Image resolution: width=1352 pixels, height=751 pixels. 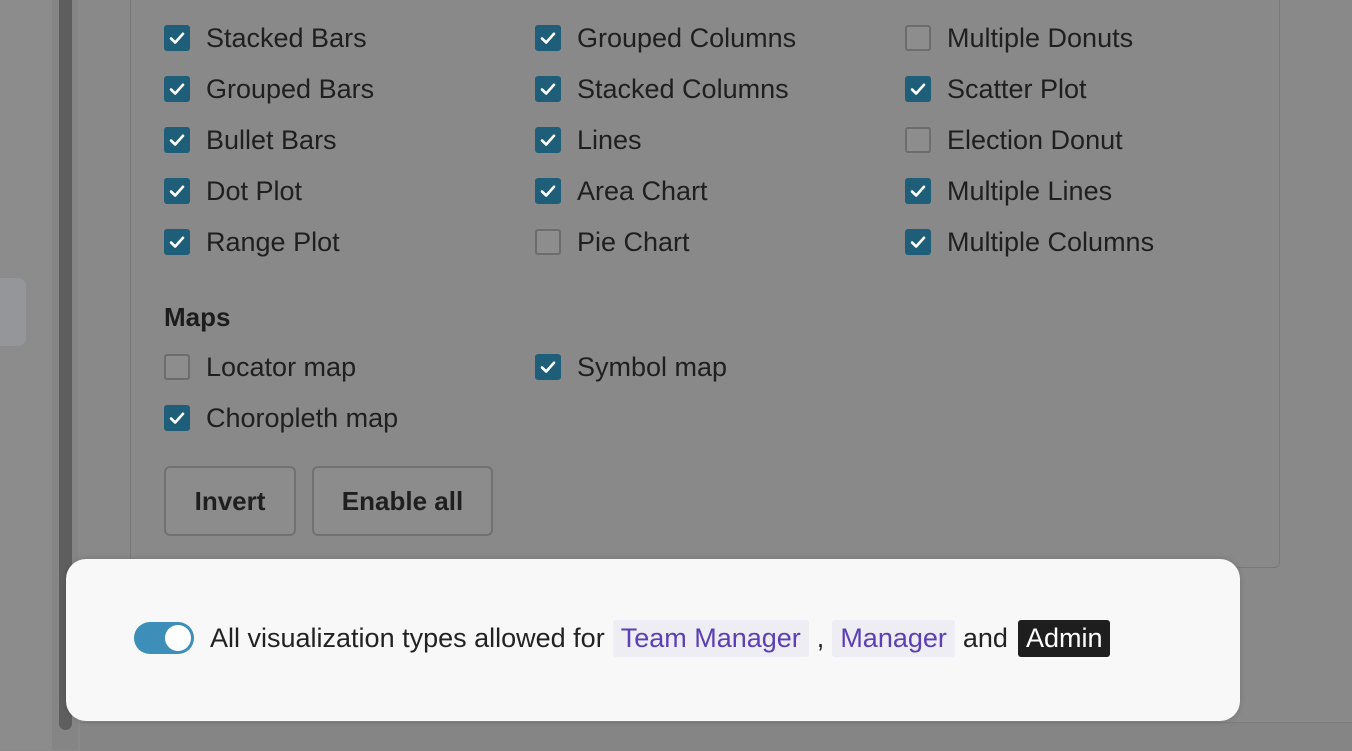 I want to click on checkbox-row-multiple-columns: Multiple Columns, so click(x=1029, y=242).